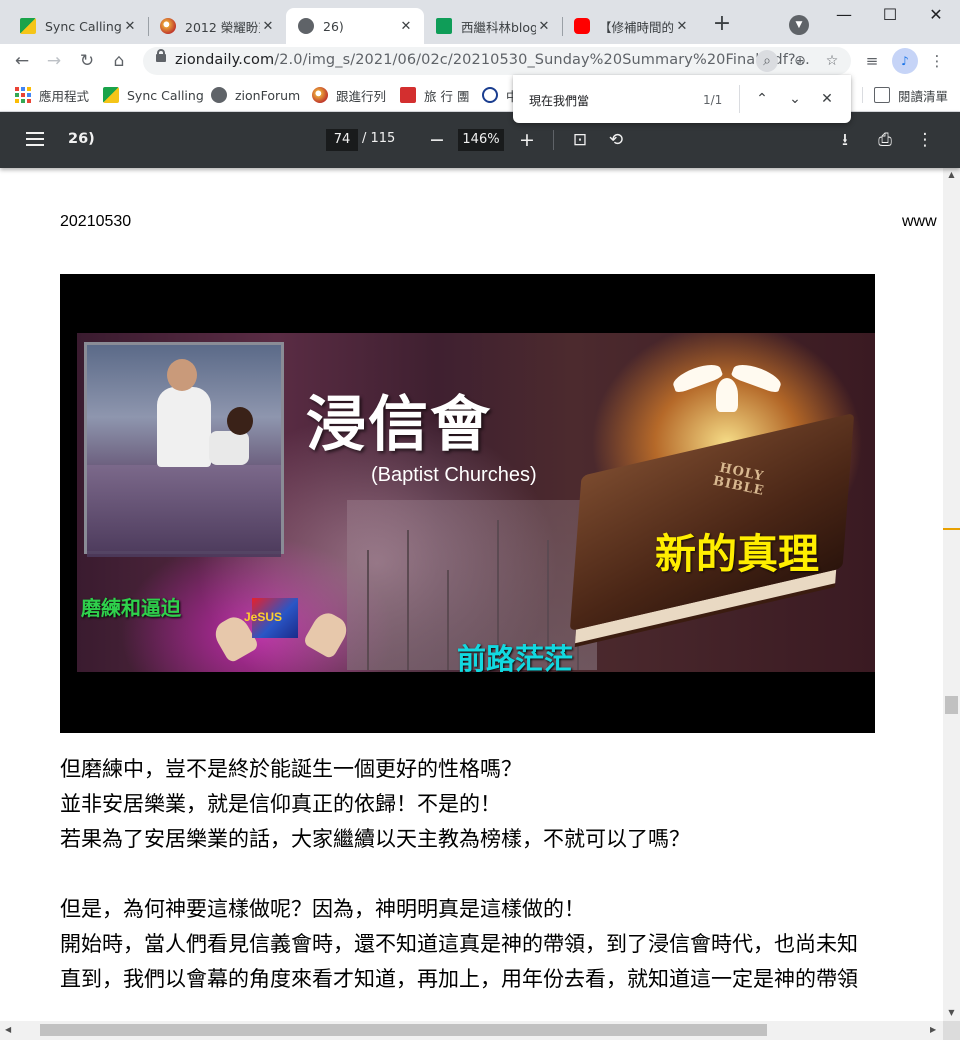  I want to click on vertical-scrollbar: ▲ ▼, so click(951, 594).